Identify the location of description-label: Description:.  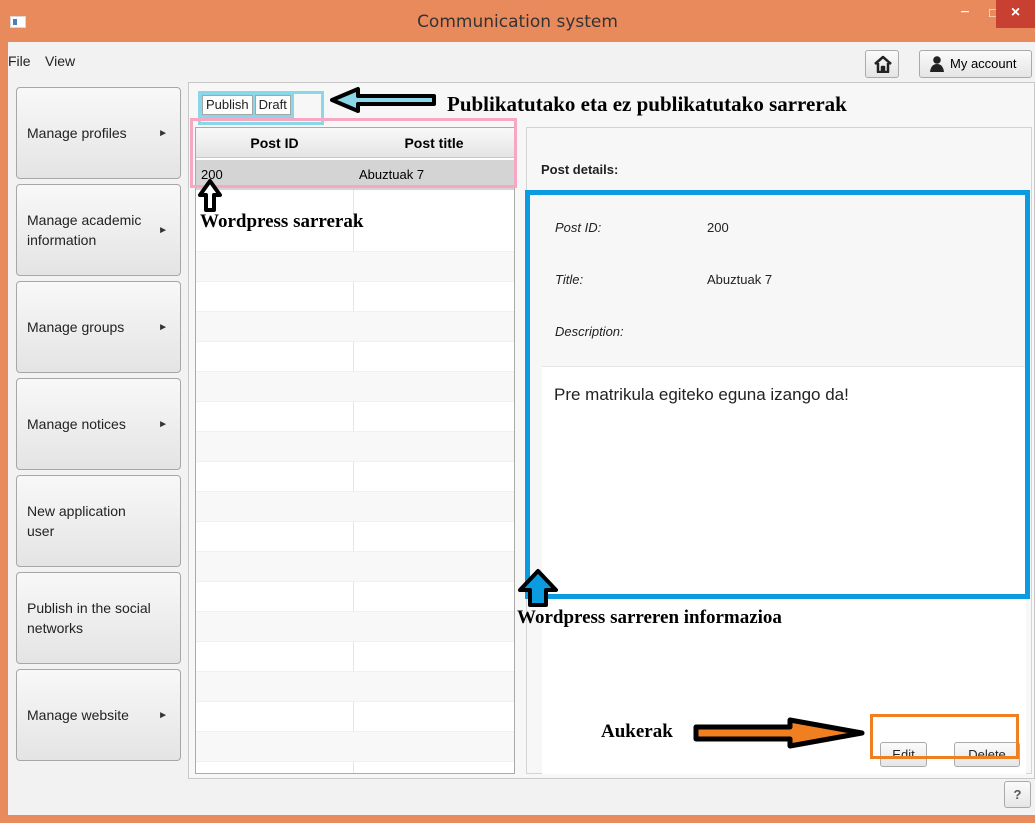
(589, 331).